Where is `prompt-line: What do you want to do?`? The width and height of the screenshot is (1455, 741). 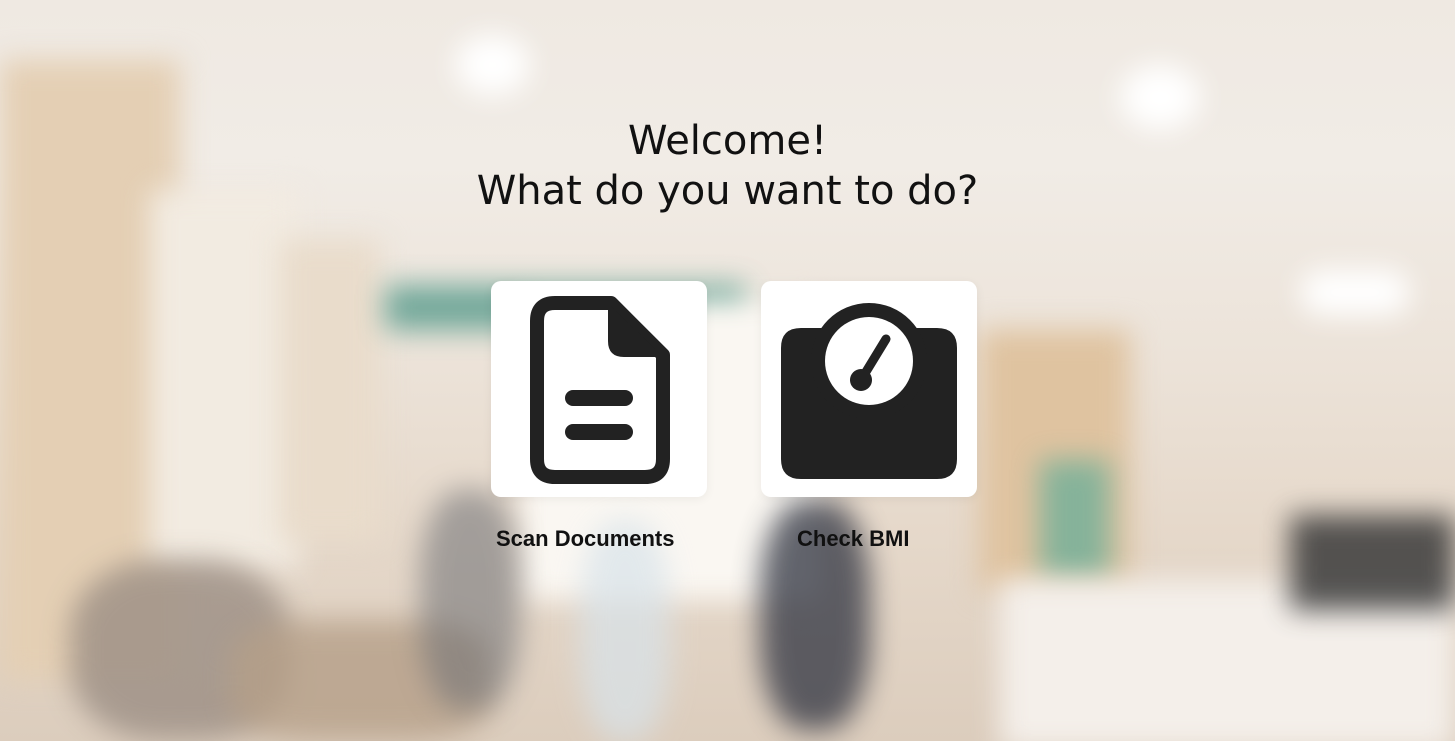
prompt-line: What do you want to do? is located at coordinates (727, 191).